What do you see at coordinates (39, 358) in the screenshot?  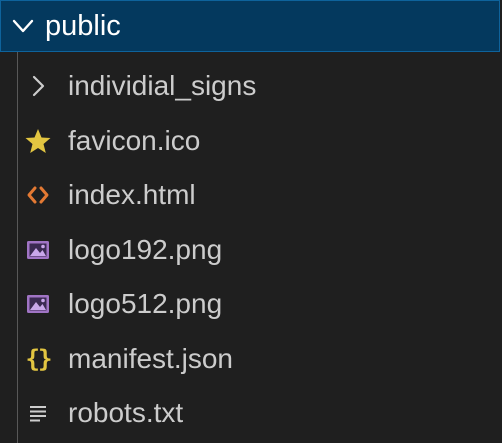 I see `json-braces-icon: {}` at bounding box center [39, 358].